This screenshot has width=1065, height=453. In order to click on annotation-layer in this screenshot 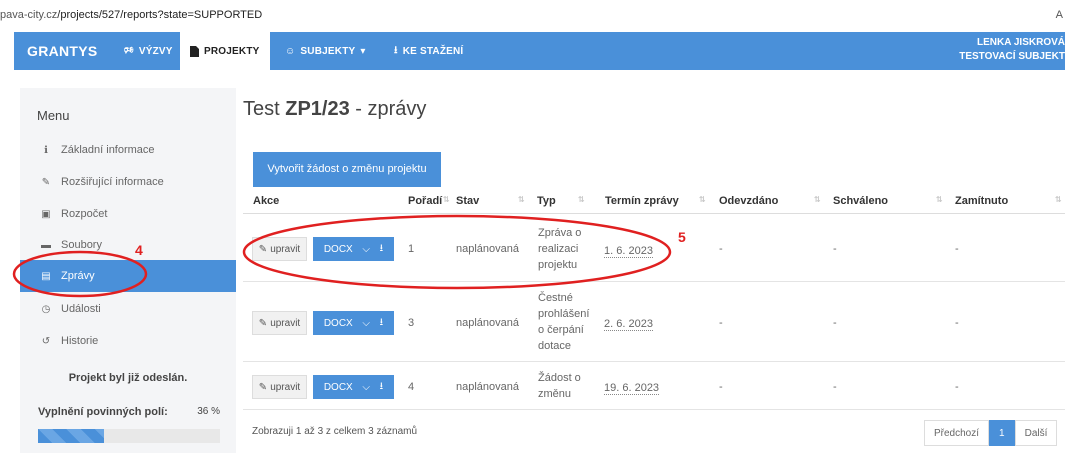, I will do `click(342, 256)`.